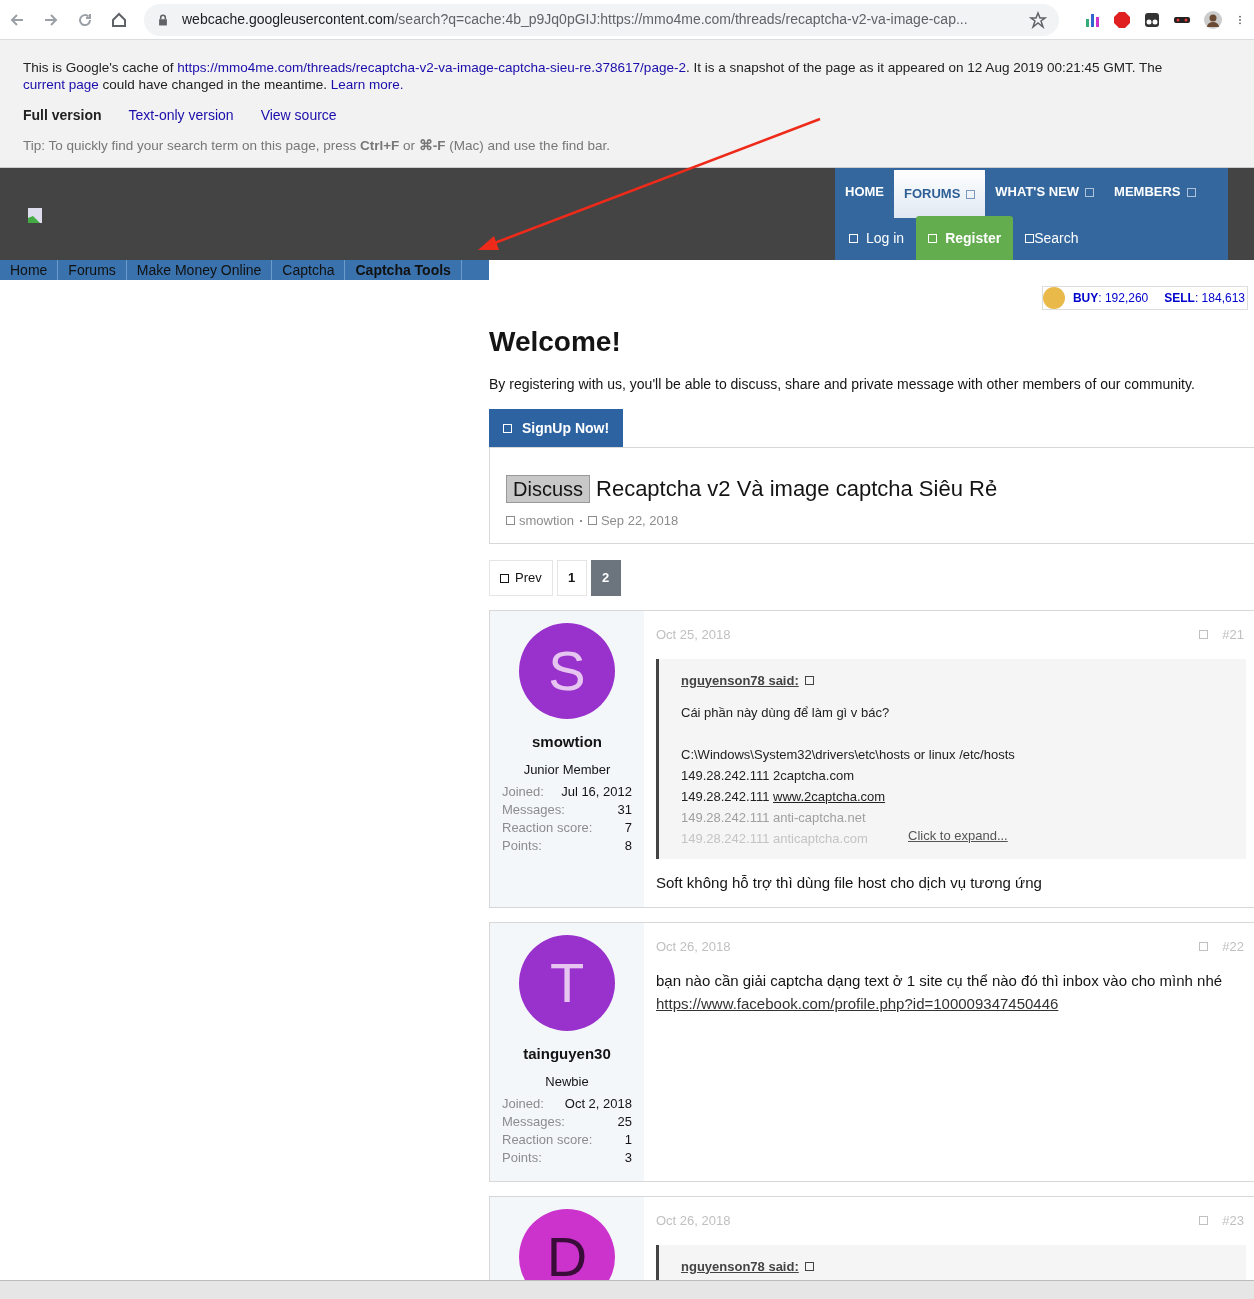 The height and width of the screenshot is (1299, 1254). What do you see at coordinates (829, 796) in the screenshot?
I see `link: www.2captcha.com` at bounding box center [829, 796].